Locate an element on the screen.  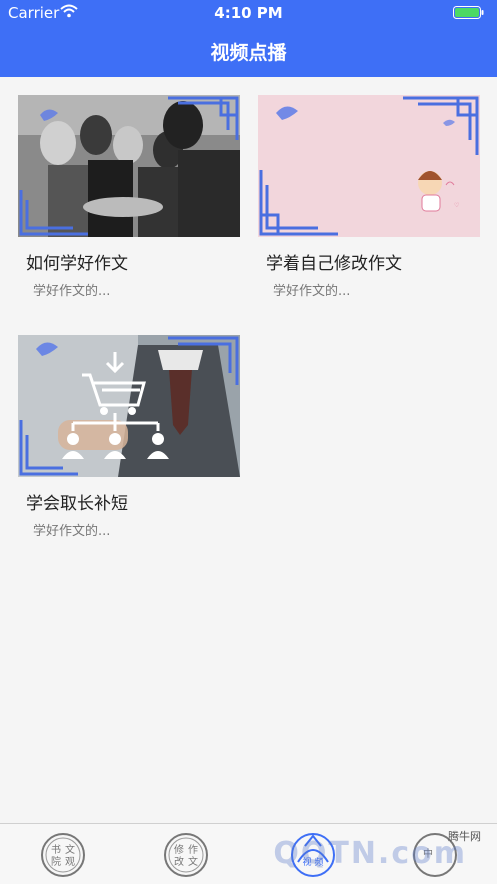
teamwork-image is located at coordinates (129, 166).